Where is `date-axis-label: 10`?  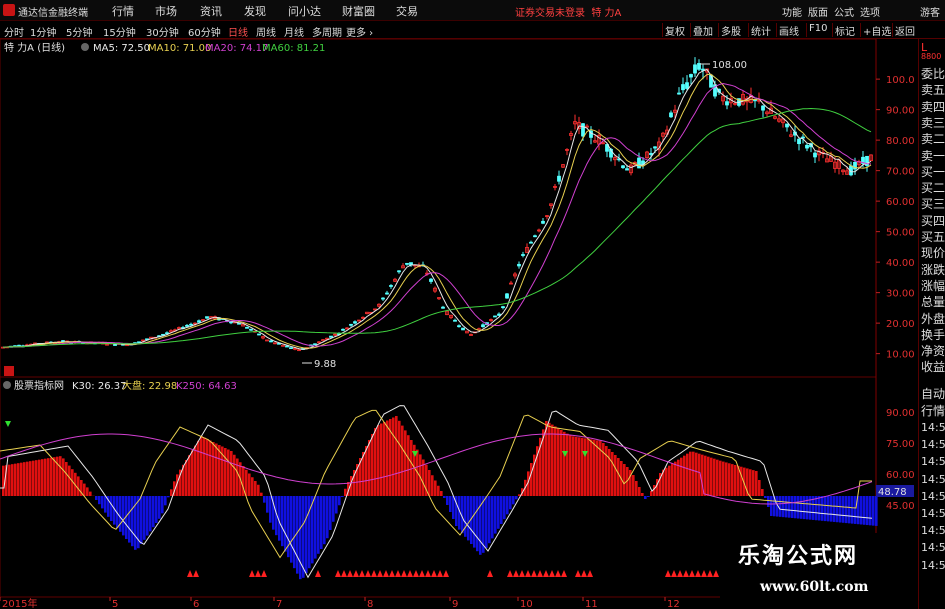 date-axis-label: 10 is located at coordinates (526, 604).